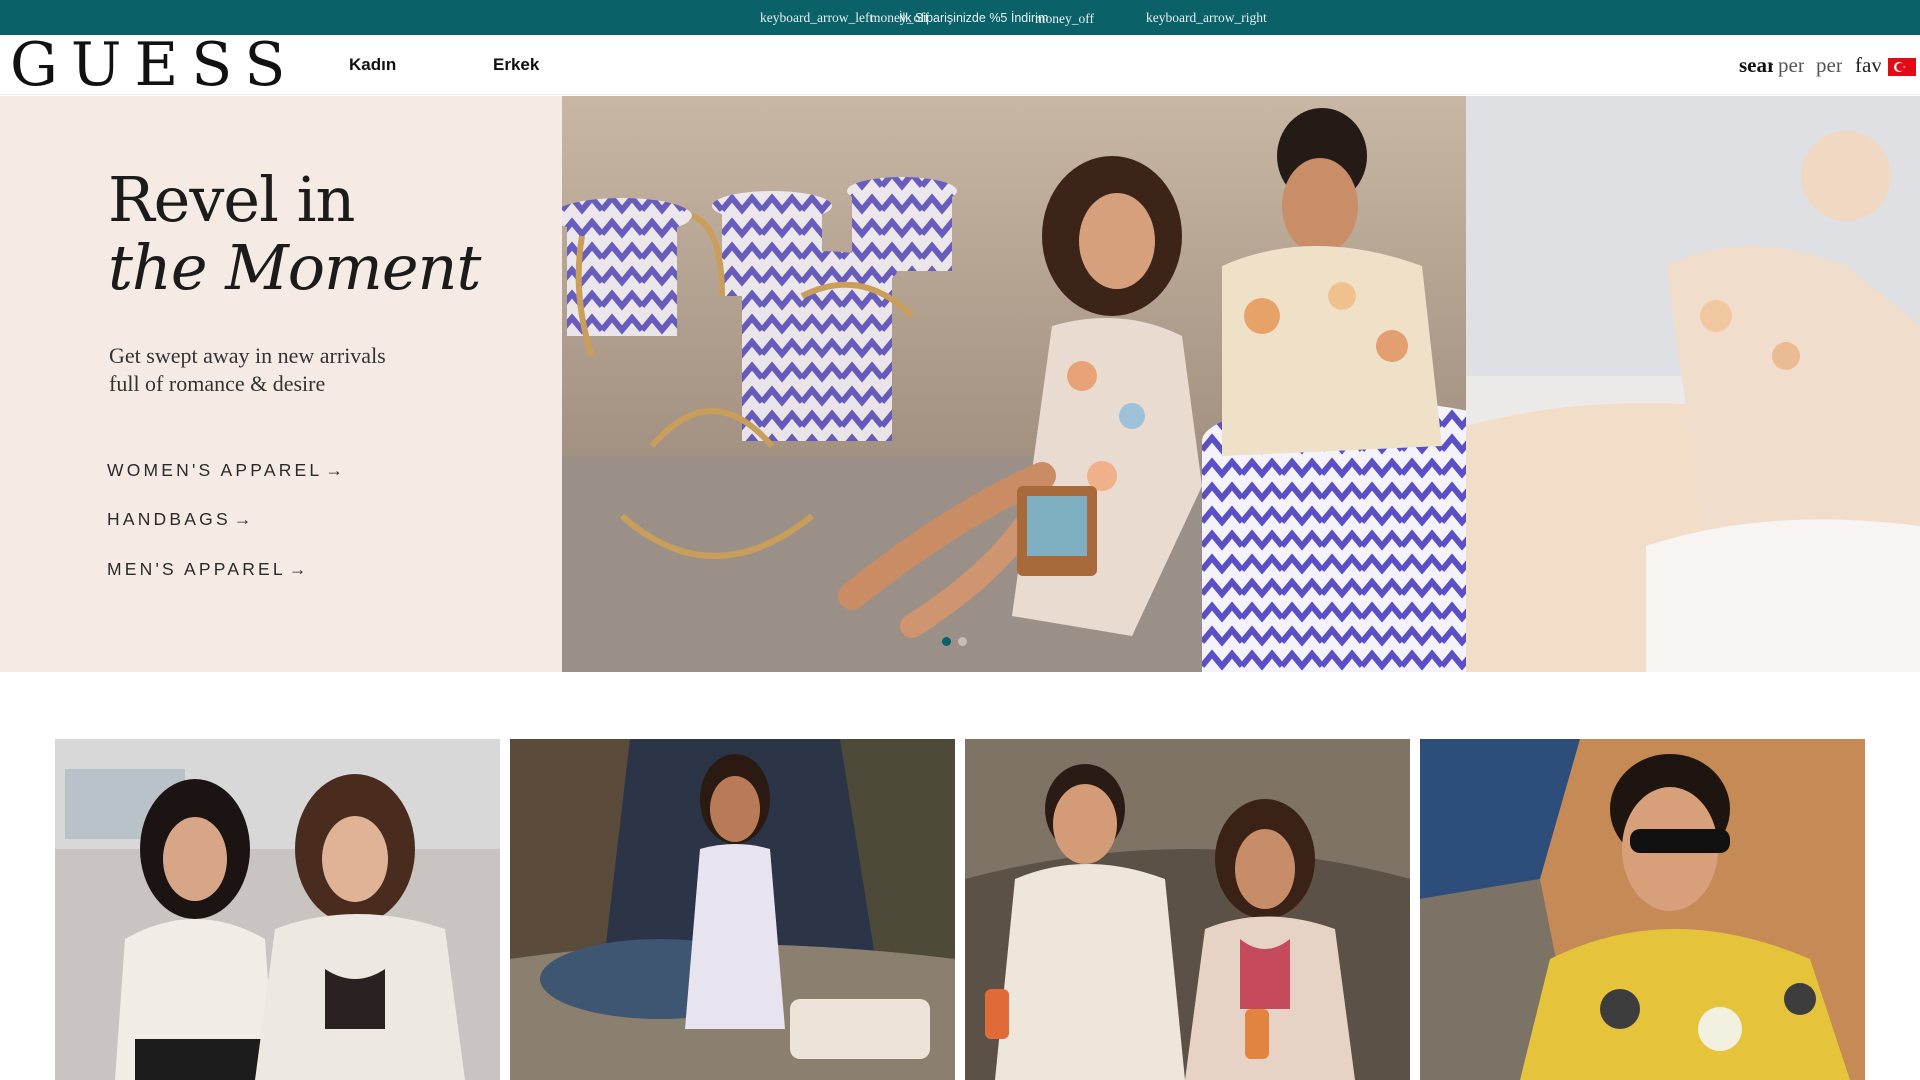 This screenshot has width=1920, height=1080. What do you see at coordinates (215, 470) in the screenshot?
I see `womens-apparel-label: WOMEN'S APPAREL` at bounding box center [215, 470].